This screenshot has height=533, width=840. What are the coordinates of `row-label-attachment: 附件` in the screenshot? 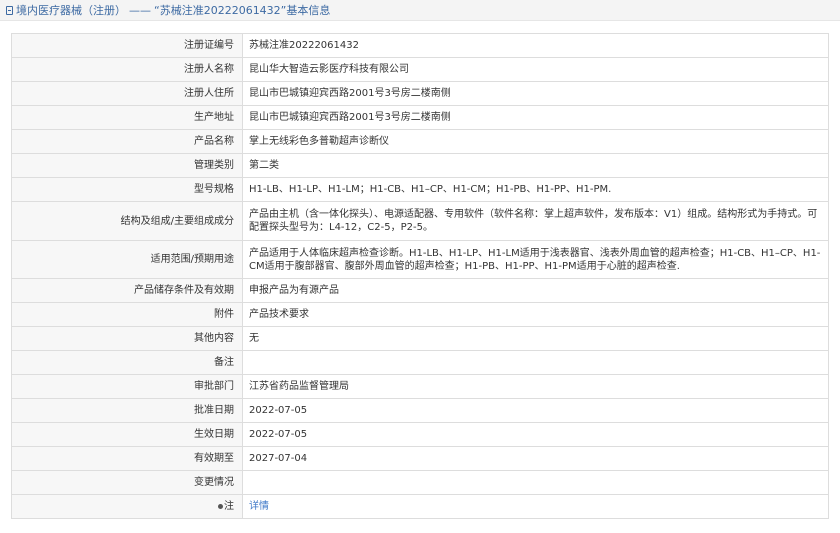 It's located at (127, 314).